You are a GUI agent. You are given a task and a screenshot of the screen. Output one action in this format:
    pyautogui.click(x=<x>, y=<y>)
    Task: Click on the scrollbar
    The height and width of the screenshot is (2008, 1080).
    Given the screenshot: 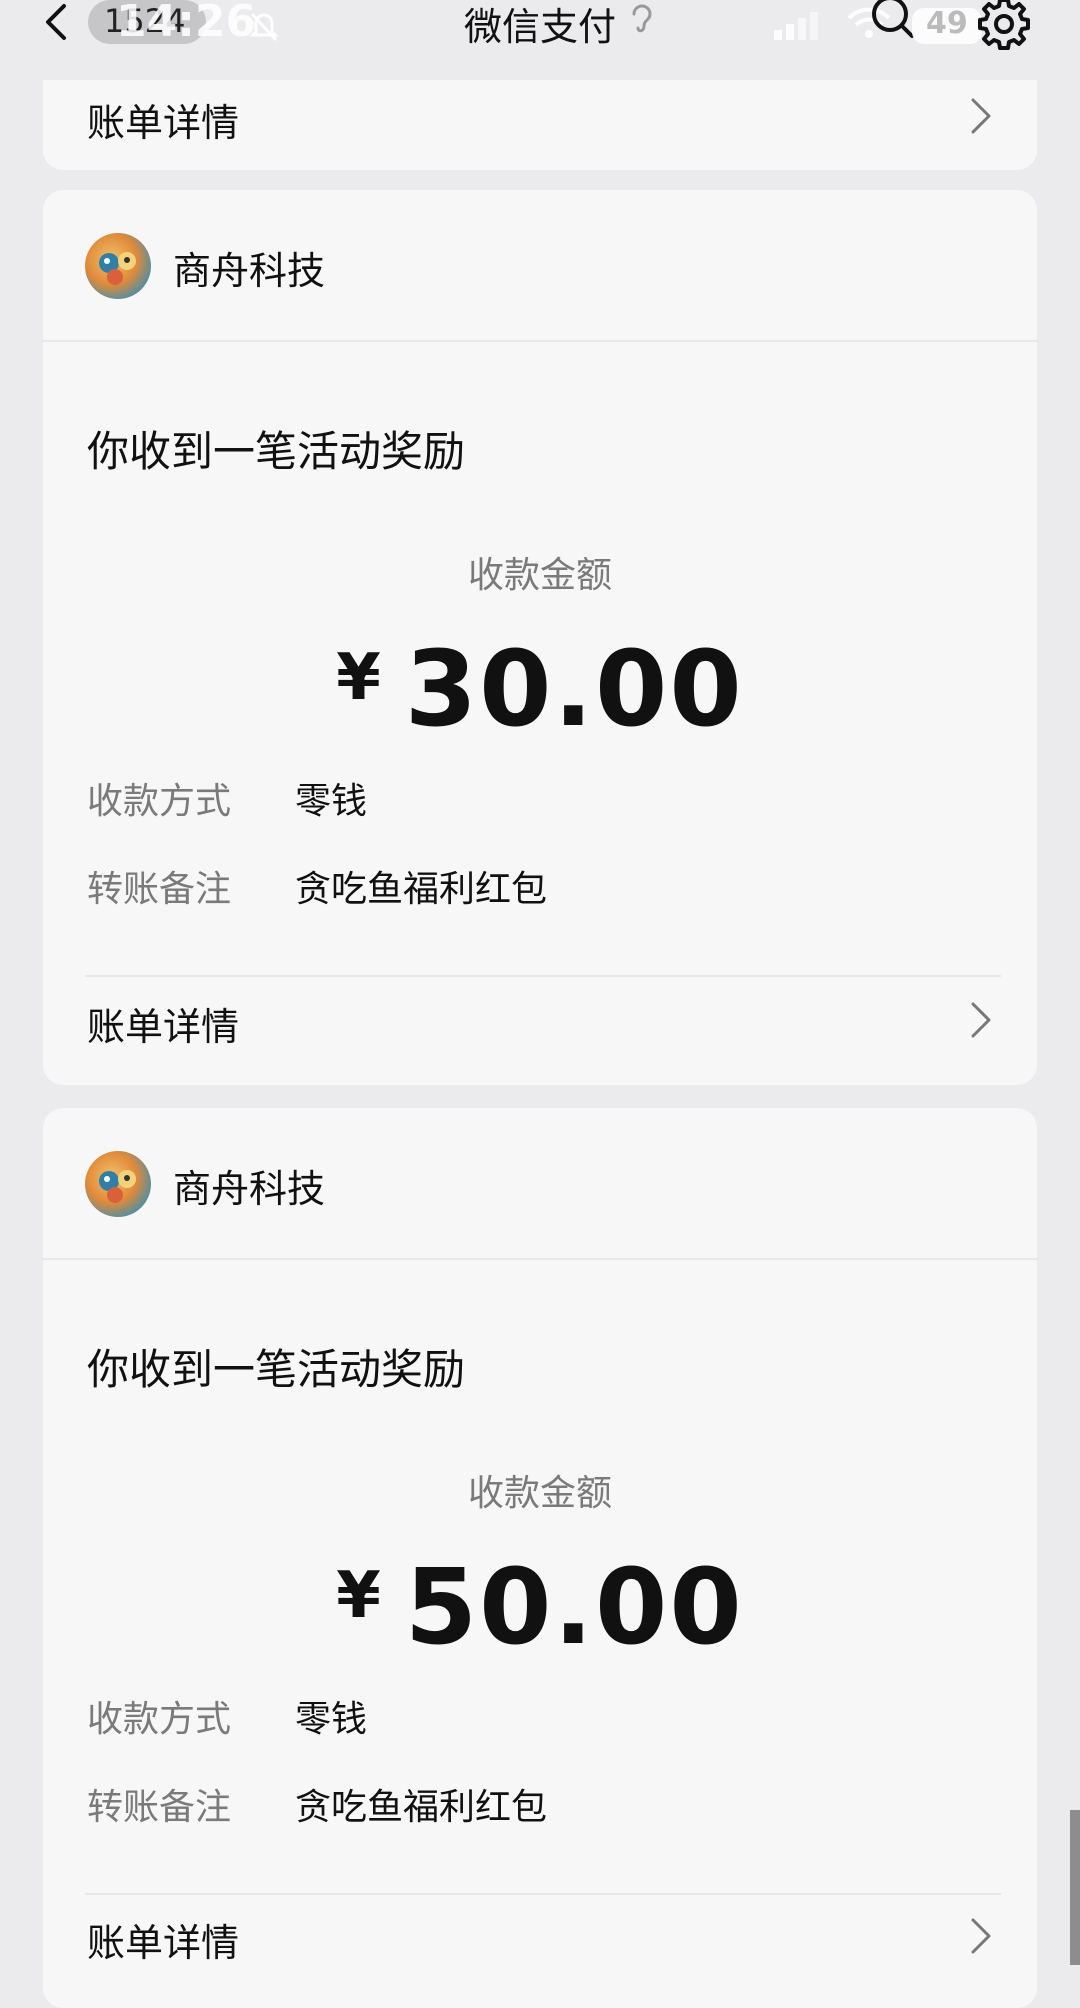 What is the action you would take?
    pyautogui.click(x=1075, y=1887)
    